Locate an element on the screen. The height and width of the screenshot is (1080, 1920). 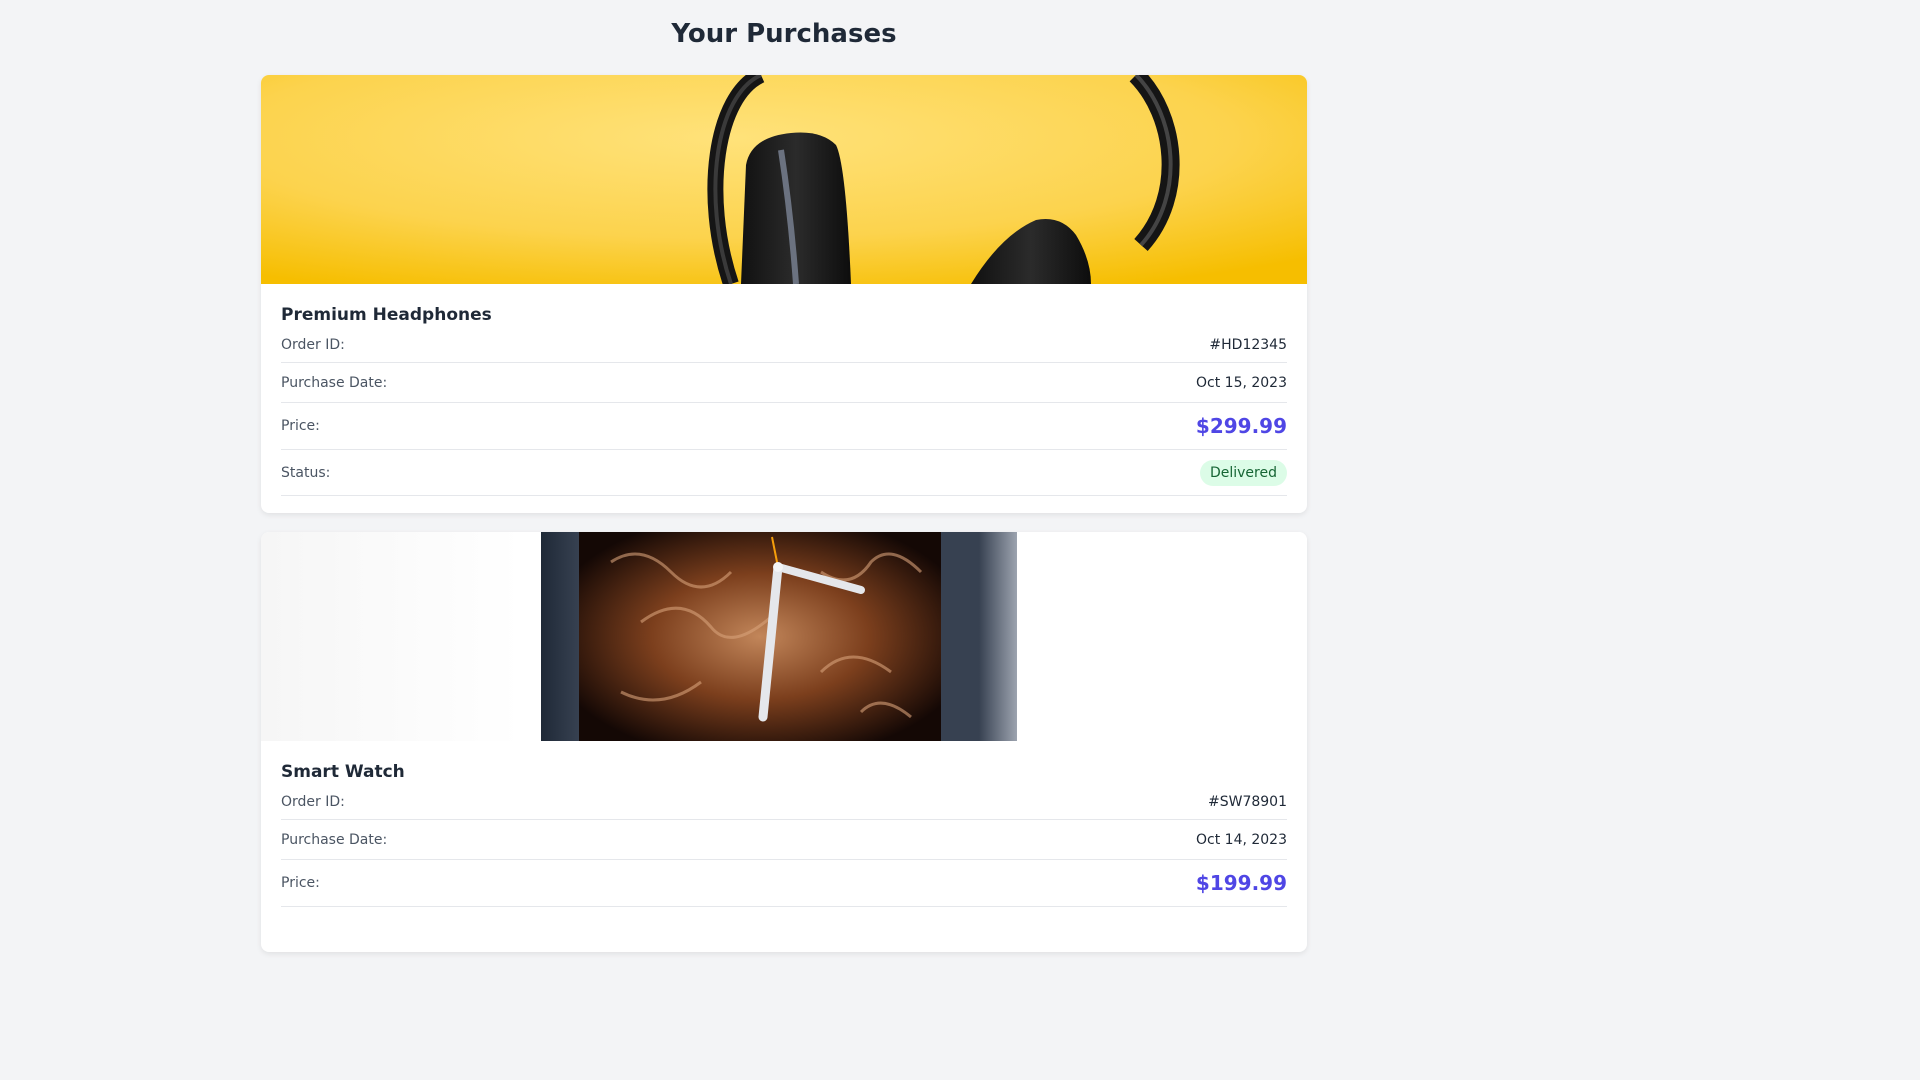
product-image-smartwatch is located at coordinates (784, 636).